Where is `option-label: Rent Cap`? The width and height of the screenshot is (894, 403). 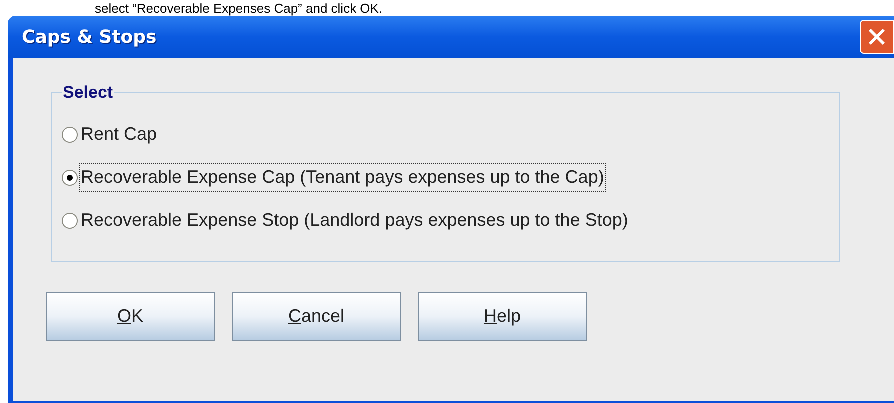
option-label: Rent Cap is located at coordinates (119, 134).